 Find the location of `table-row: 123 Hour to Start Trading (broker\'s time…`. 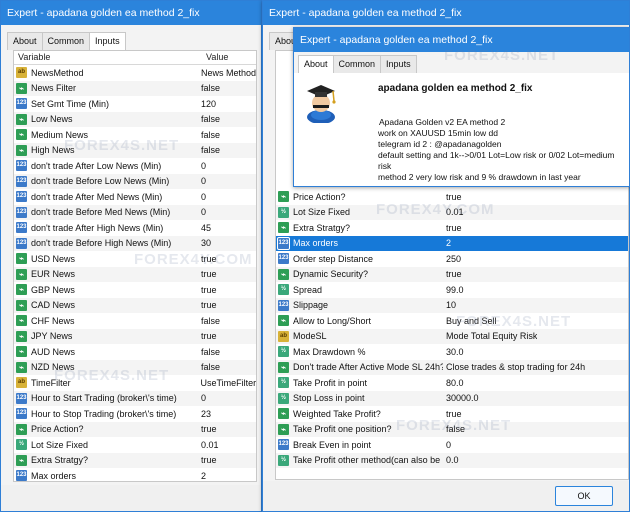

table-row: 123 Hour to Start Trading (broker\'s time… is located at coordinates (135, 398).